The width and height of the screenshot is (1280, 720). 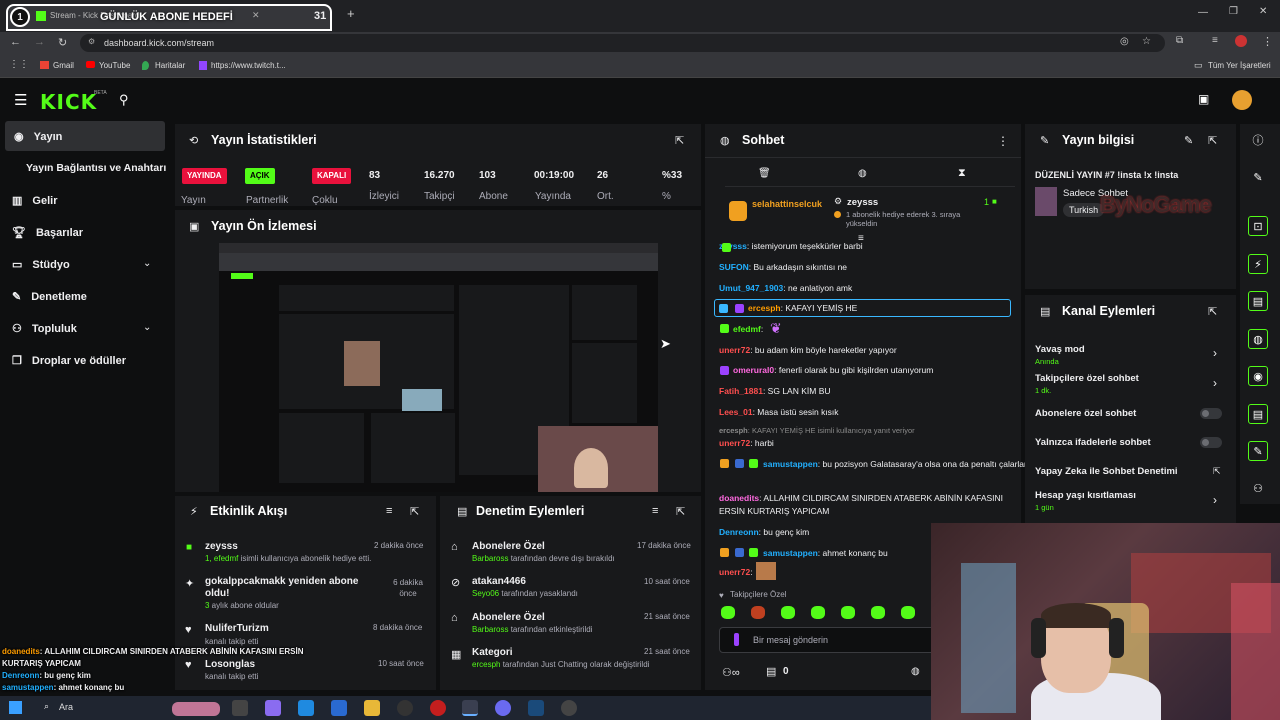 I want to click on chat-username: Fatih_1881, so click(x=741, y=391).